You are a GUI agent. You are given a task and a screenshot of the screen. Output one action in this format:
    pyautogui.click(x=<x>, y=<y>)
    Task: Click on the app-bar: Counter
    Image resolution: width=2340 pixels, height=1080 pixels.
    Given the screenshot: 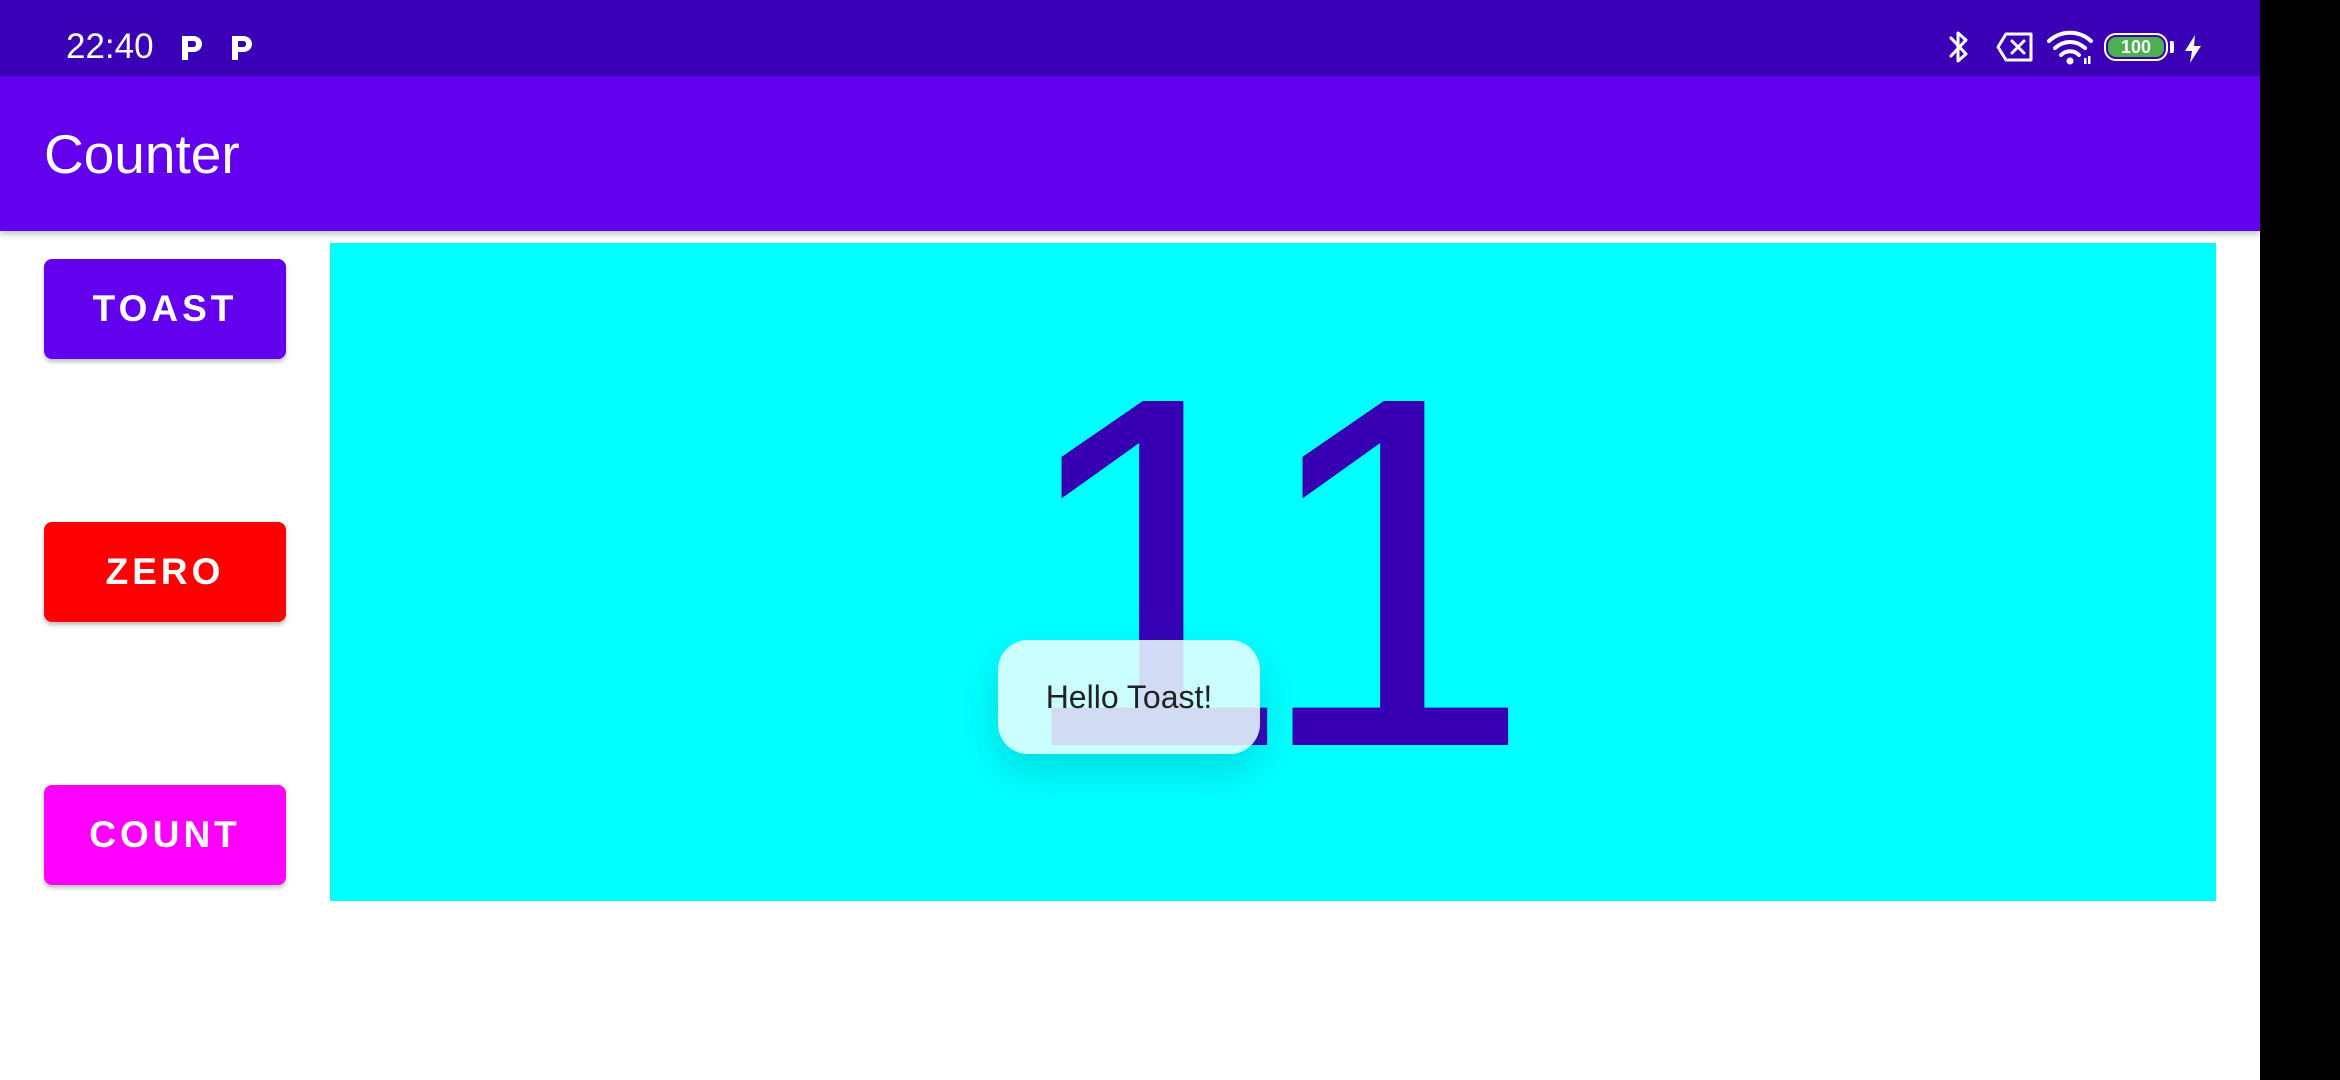 What is the action you would take?
    pyautogui.click(x=1130, y=153)
    